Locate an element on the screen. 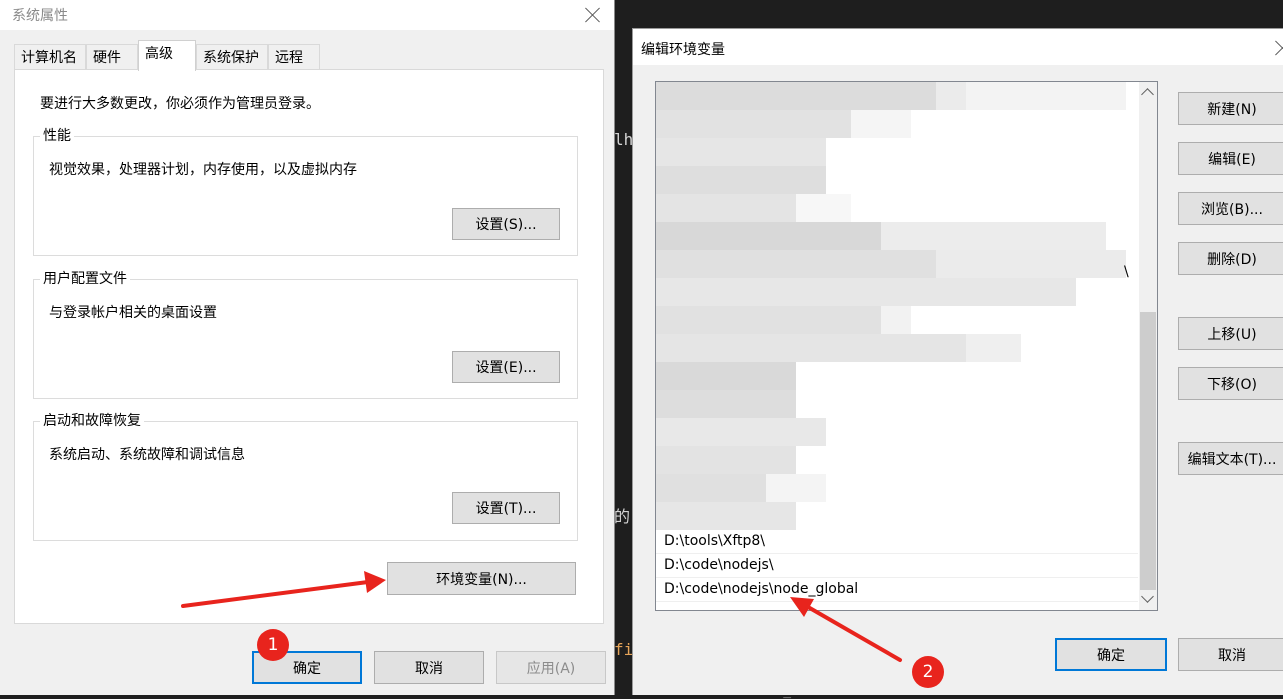 Image resolution: width=1283 pixels, height=699 pixels. tab-advanced: 高级 is located at coordinates (167, 55).